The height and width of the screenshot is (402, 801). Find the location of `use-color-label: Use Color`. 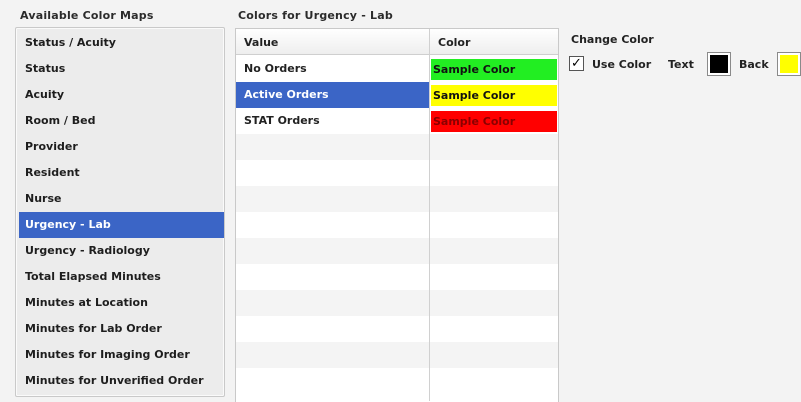

use-color-label: Use Color is located at coordinates (622, 64).